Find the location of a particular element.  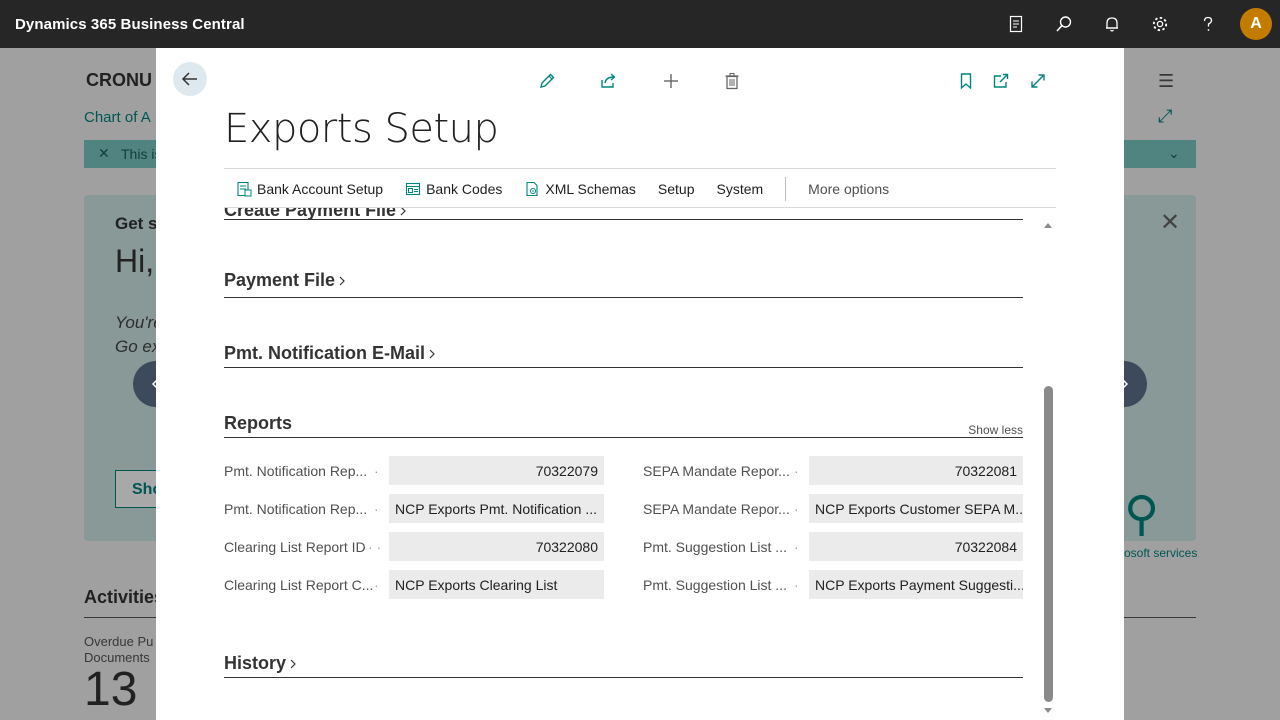

field-pmt-notification-report-id: Pmt. Notification Rep... · 70322079 is located at coordinates (414, 470).